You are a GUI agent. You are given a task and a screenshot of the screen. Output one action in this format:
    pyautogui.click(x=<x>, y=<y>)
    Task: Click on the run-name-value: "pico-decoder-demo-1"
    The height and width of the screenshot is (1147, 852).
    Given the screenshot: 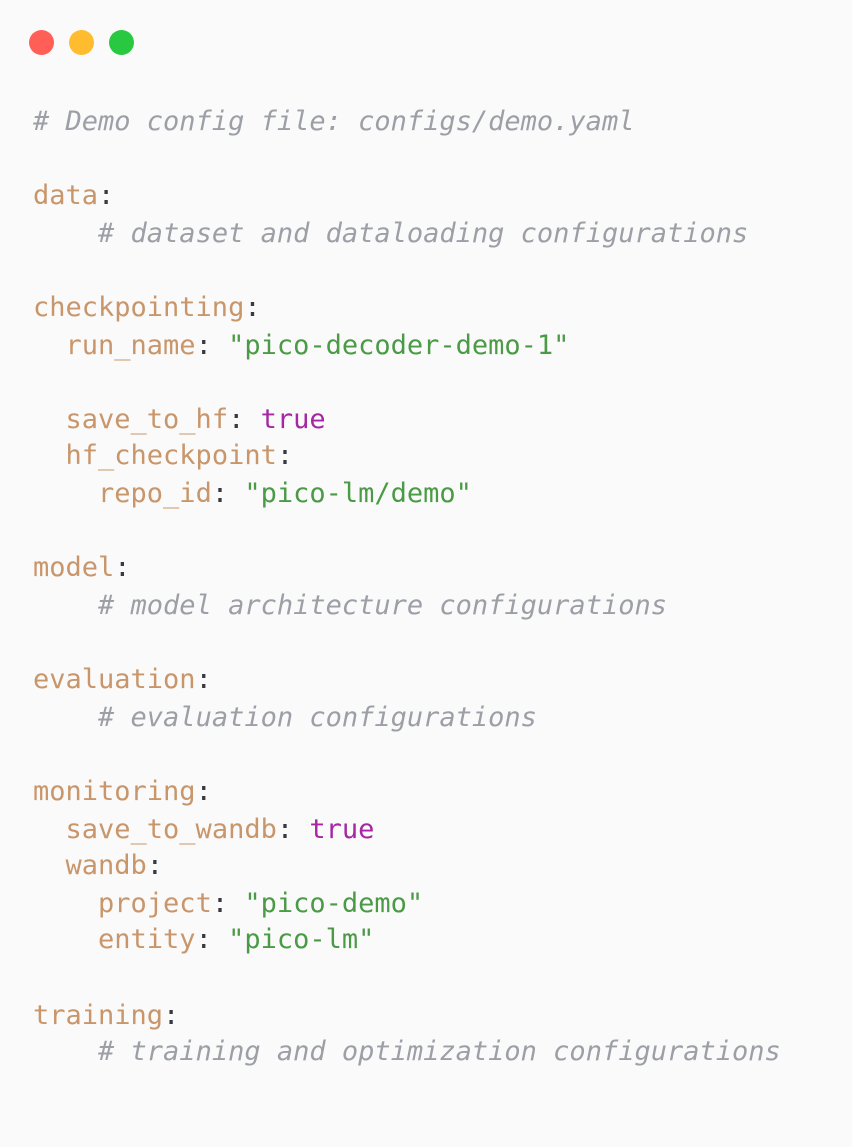 What is the action you would take?
    pyautogui.click(x=399, y=345)
    